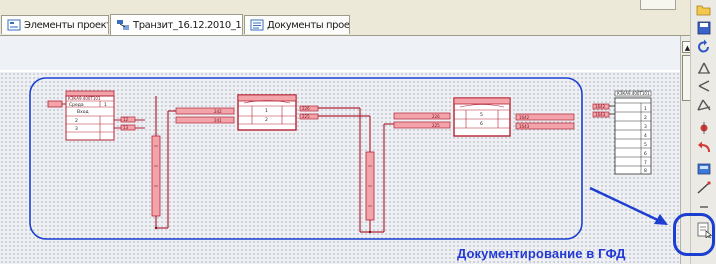  I want to click on component-icon, so click(704, 128).